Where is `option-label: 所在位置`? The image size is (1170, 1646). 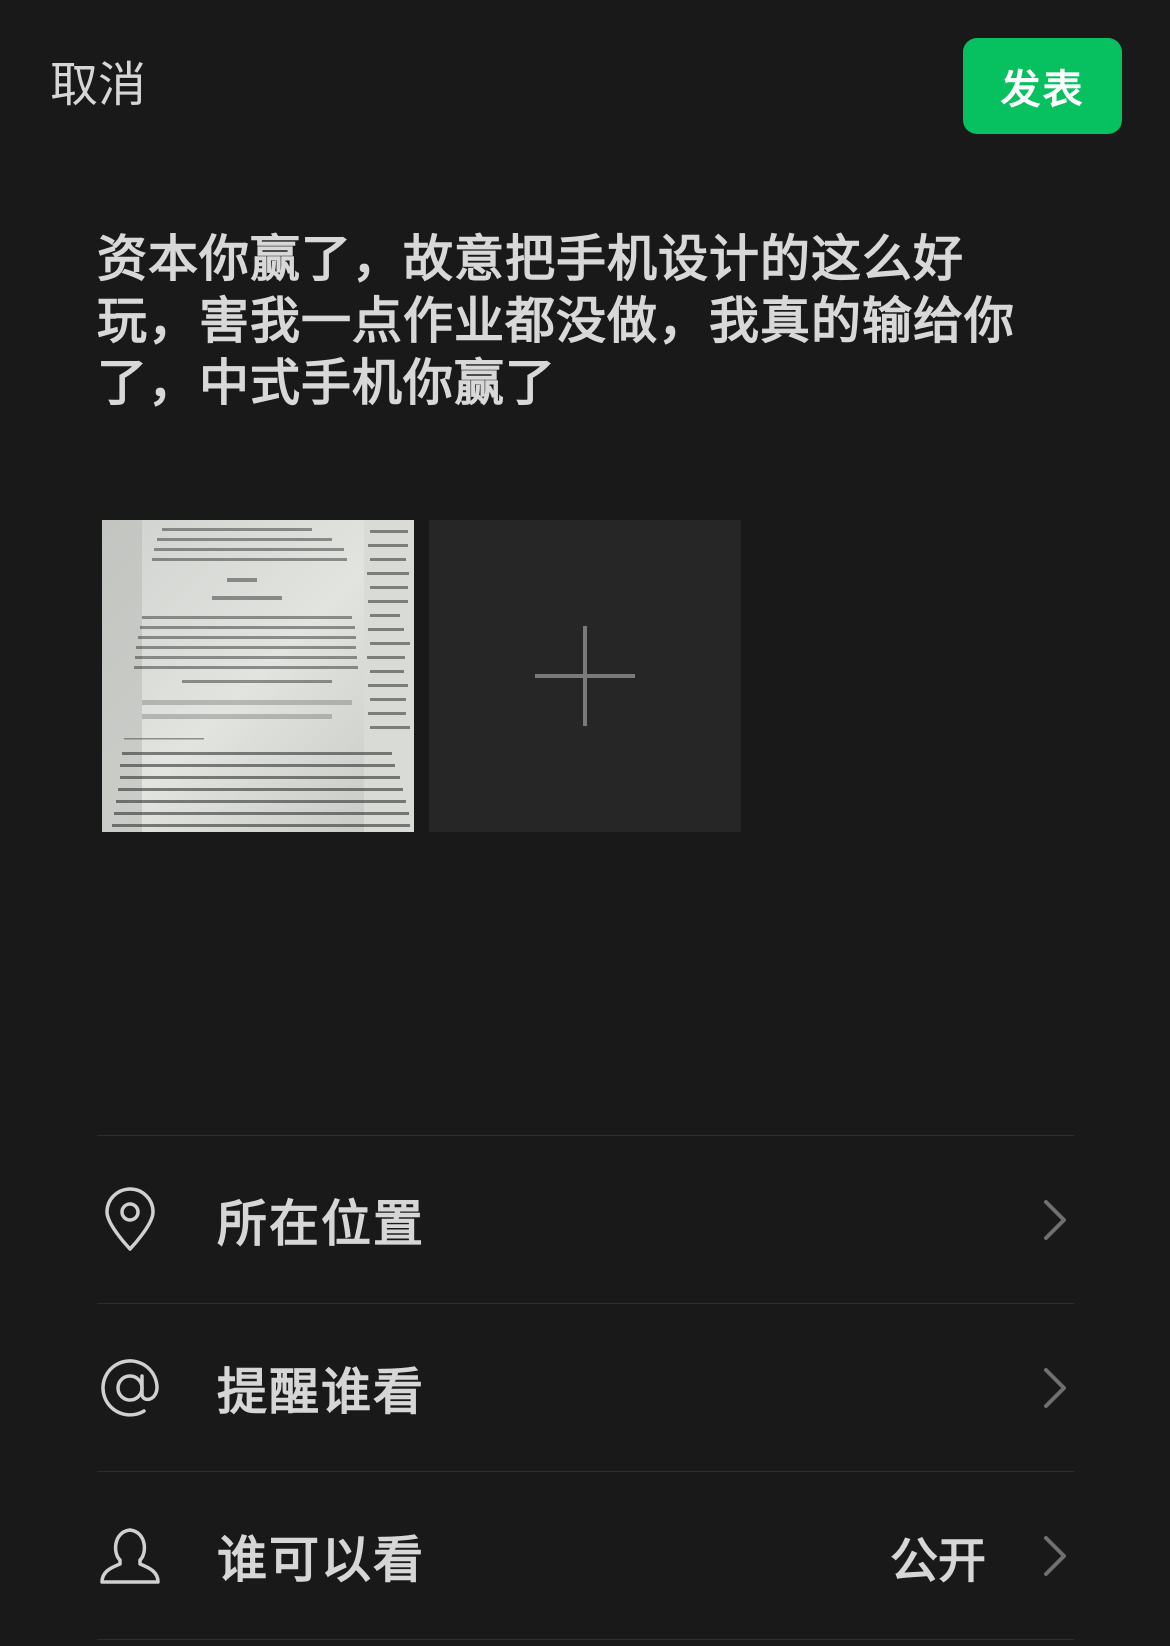
option-label: 所在位置 is located at coordinates (321, 1223).